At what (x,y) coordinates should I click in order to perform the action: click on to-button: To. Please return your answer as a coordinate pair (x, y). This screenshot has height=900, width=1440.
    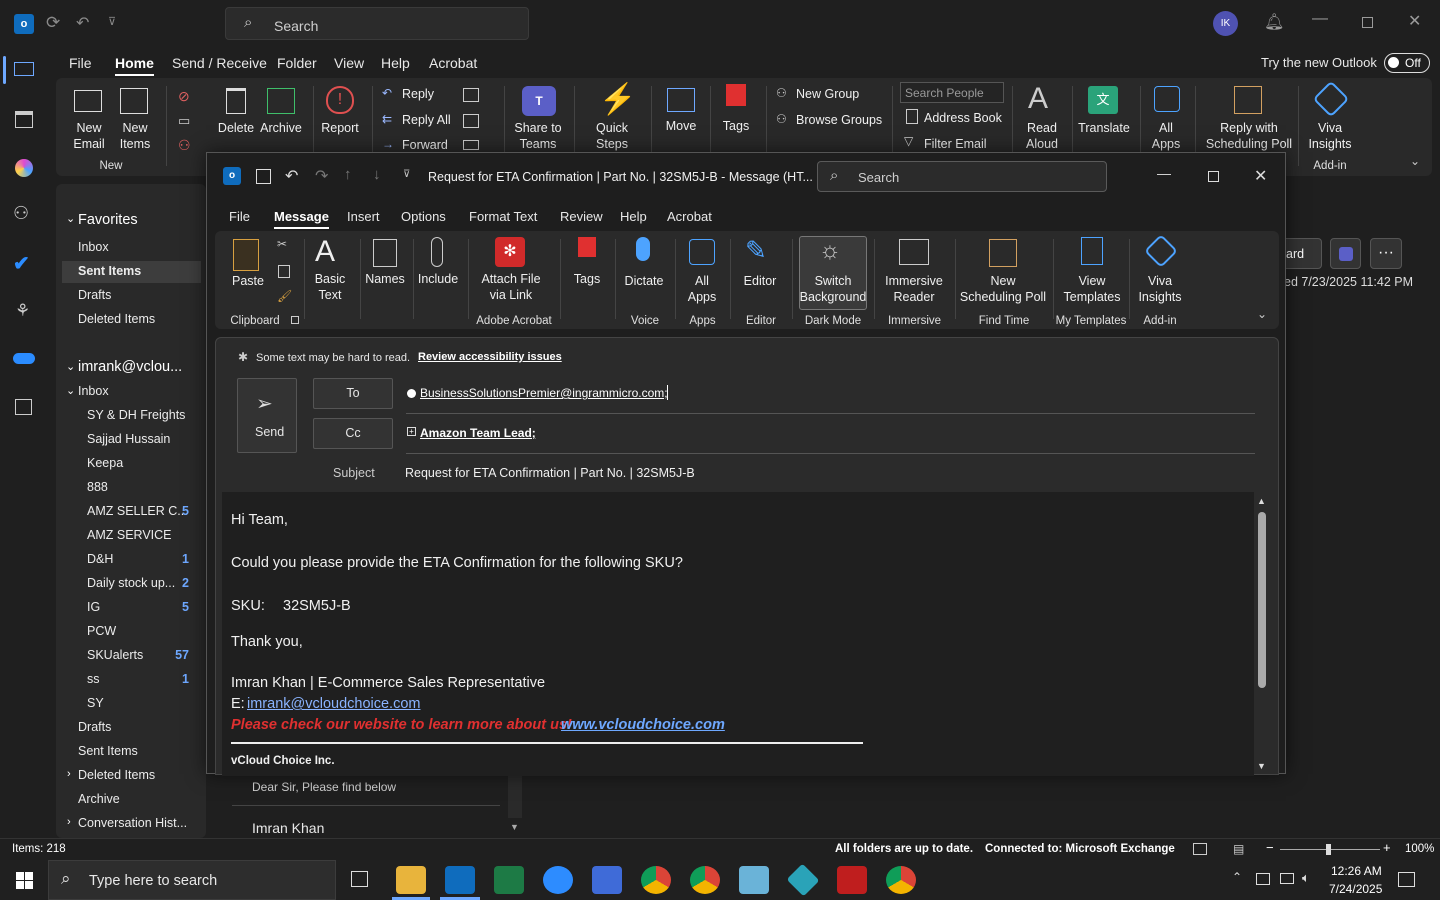
    Looking at the image, I should click on (353, 393).